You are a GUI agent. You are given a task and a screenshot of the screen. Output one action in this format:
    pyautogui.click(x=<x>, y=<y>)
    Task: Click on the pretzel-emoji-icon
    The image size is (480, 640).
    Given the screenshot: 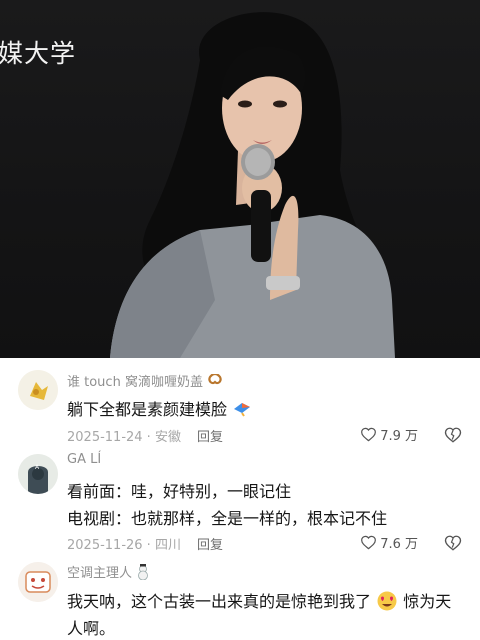 What is the action you would take?
    pyautogui.click(x=215, y=382)
    